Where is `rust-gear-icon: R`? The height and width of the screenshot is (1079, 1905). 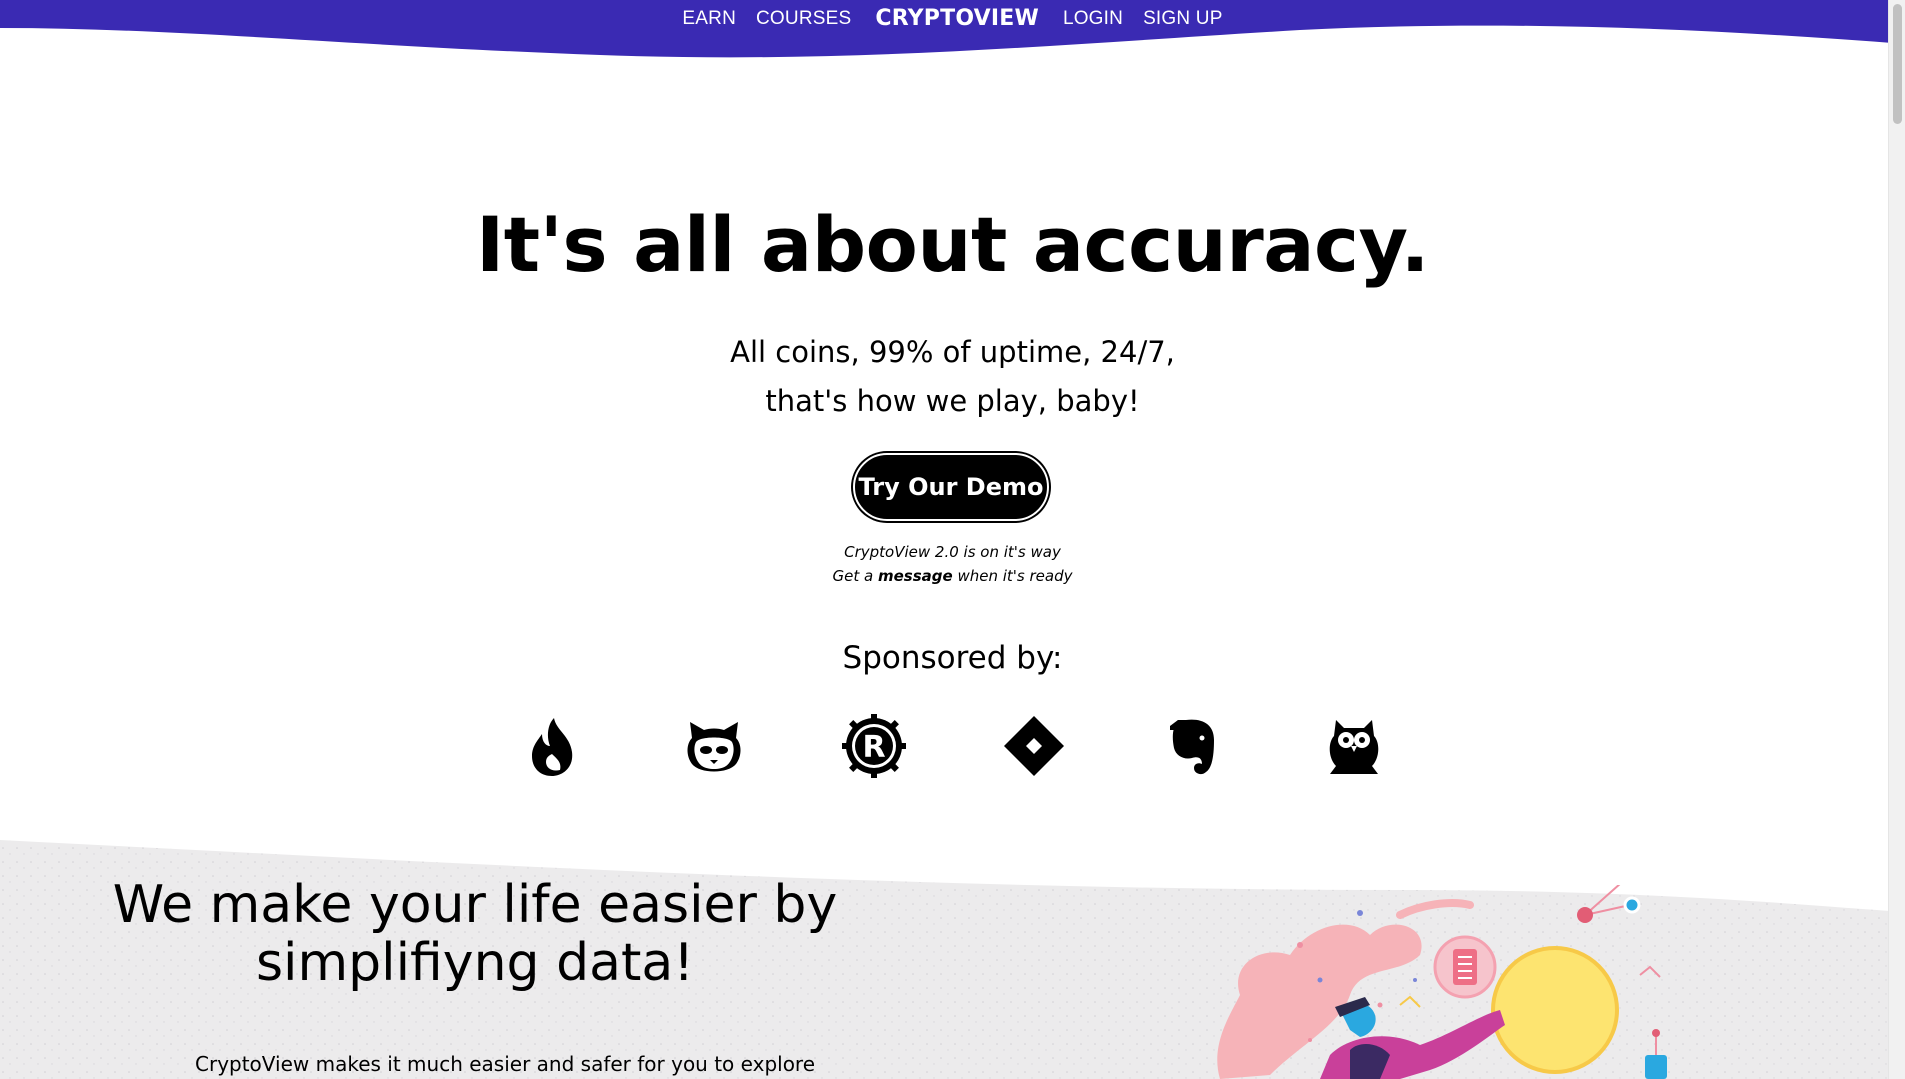
rust-gear-icon: R is located at coordinates (874, 746).